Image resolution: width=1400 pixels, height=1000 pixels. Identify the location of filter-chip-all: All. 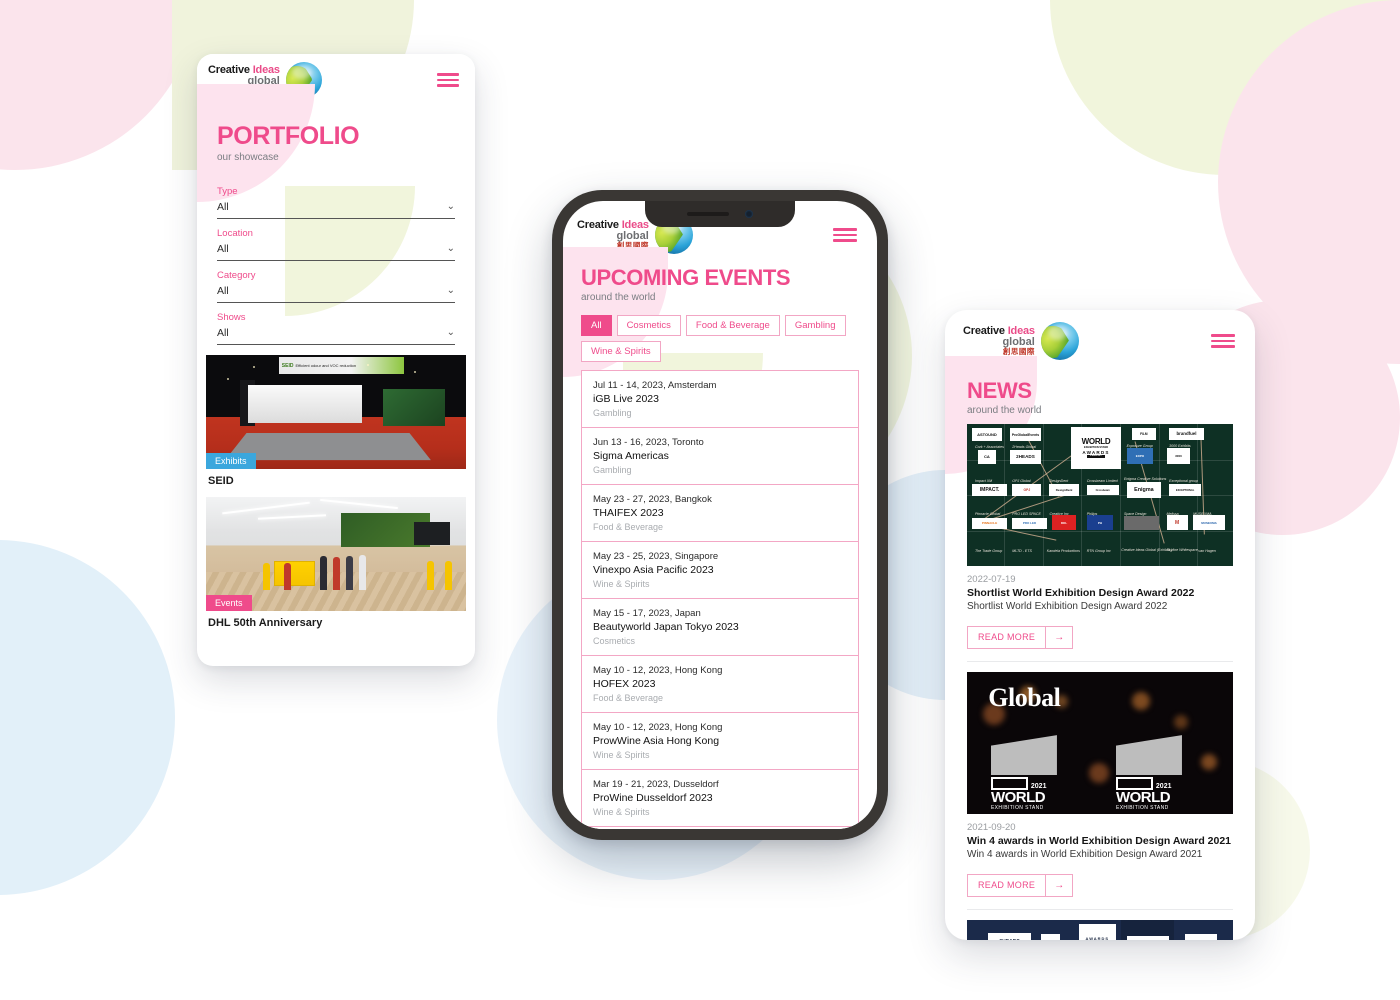
(596, 325).